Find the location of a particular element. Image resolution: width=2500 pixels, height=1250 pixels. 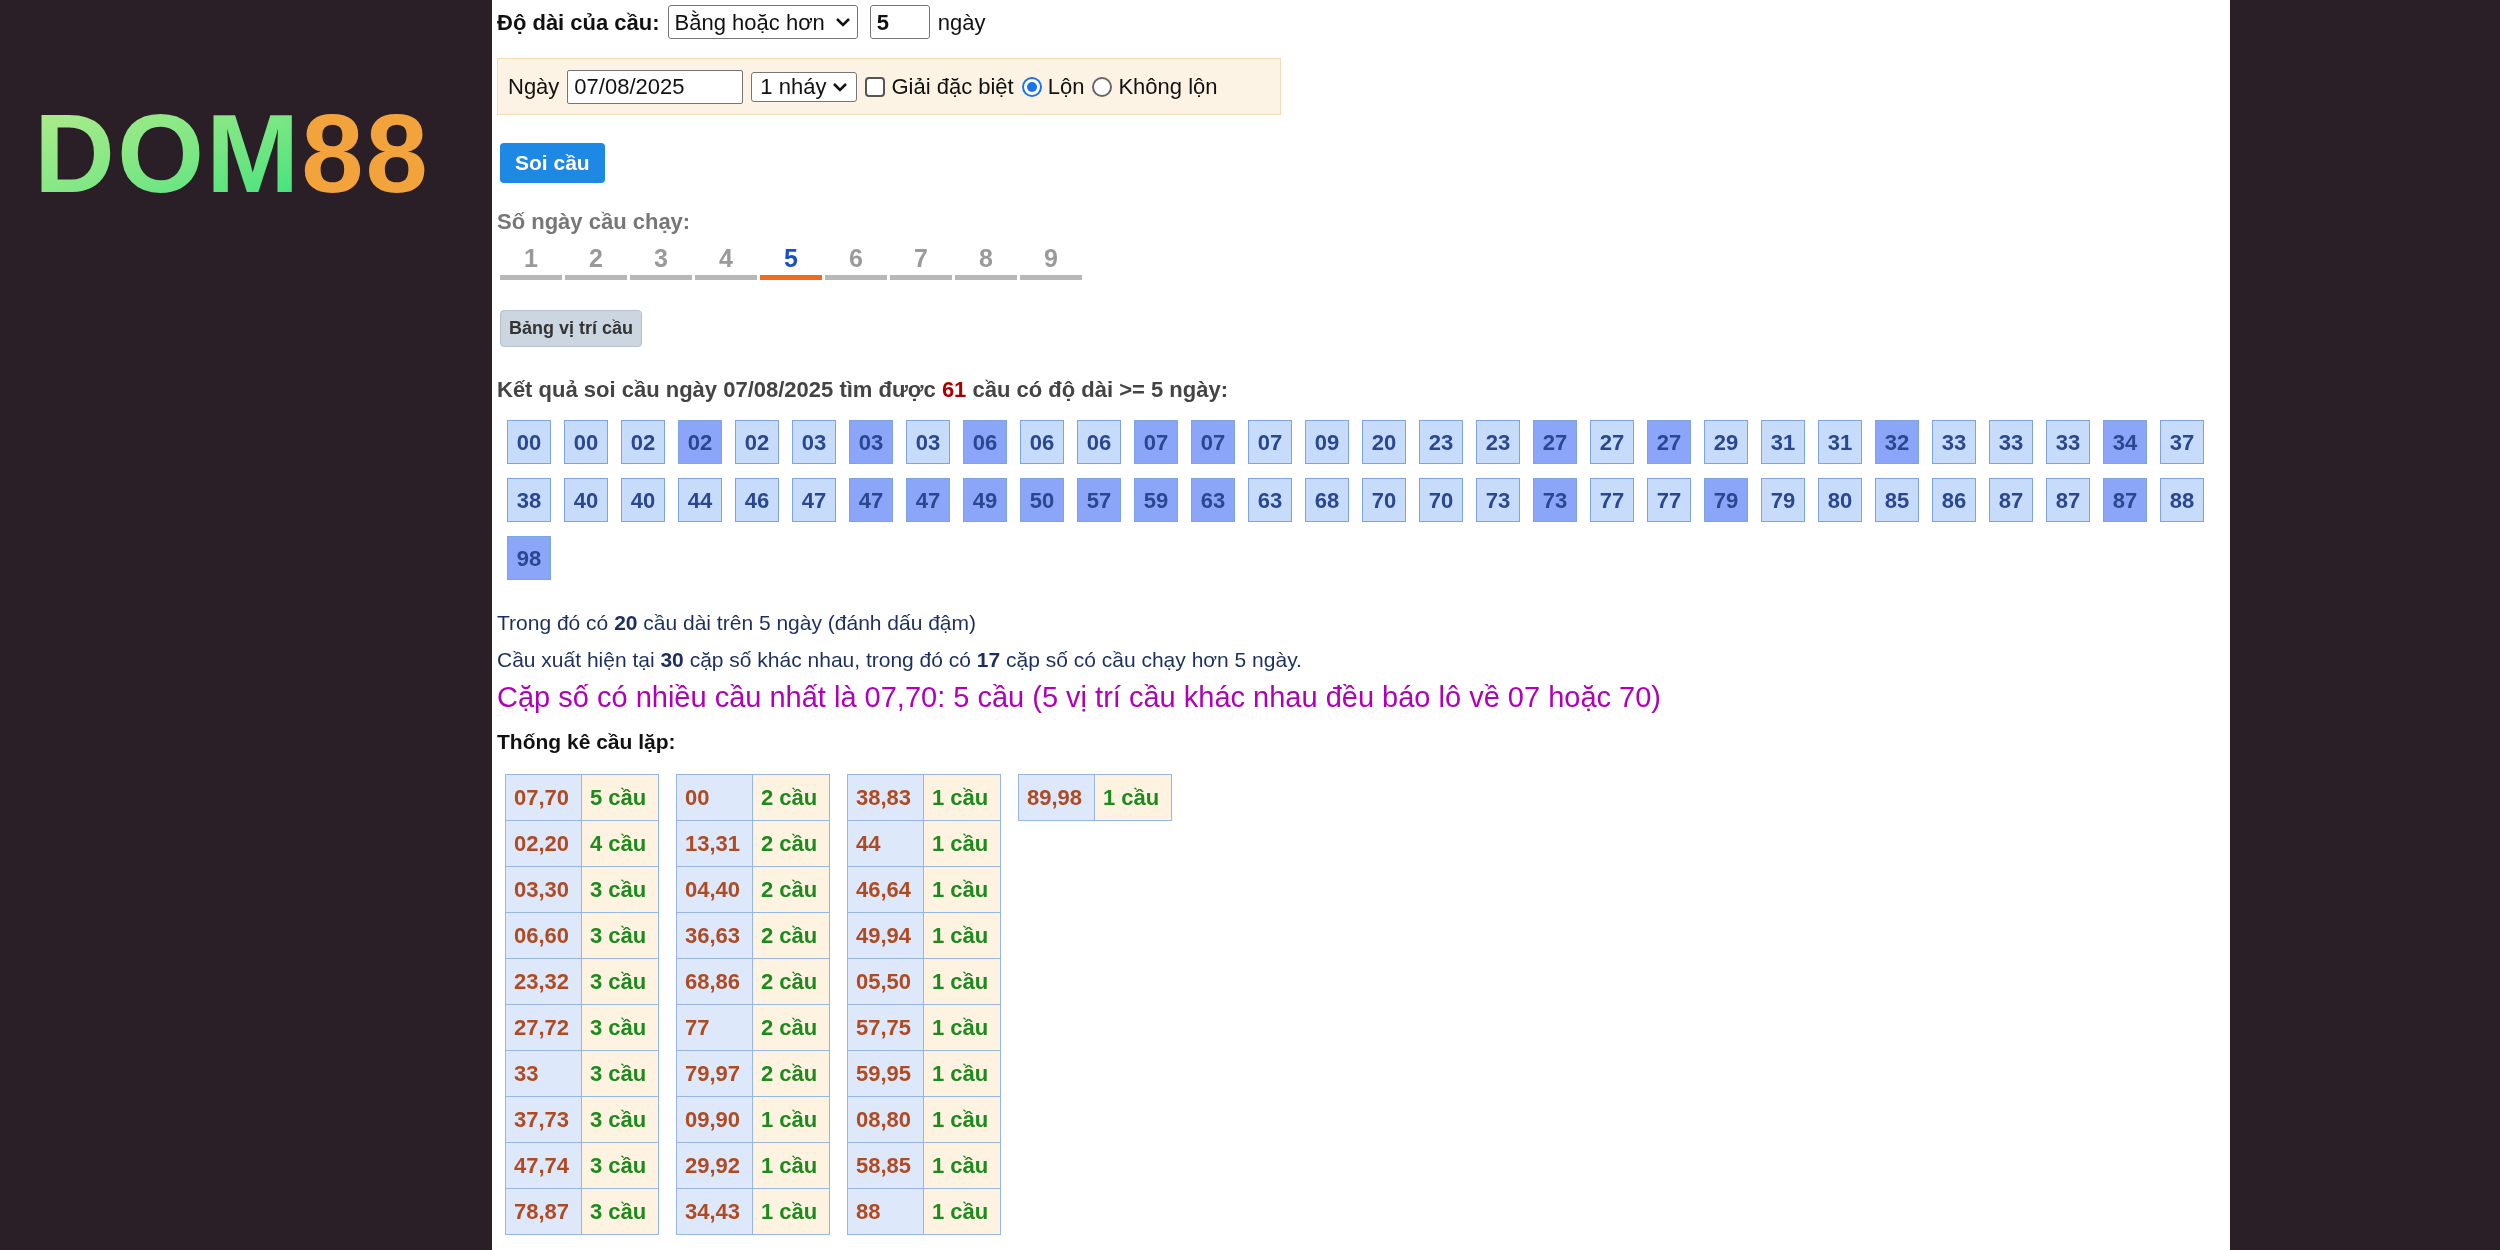

pair-cell: 57,75 is located at coordinates (885, 1027).